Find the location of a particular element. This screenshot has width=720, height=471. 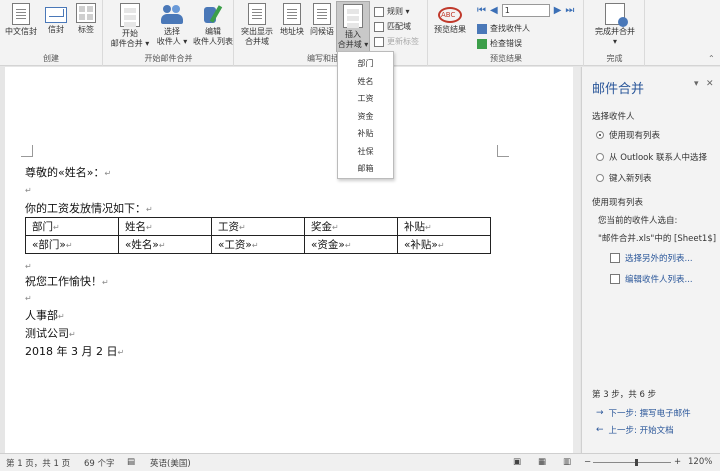

proofing-icon: ▤ is located at coordinates (131, 462).